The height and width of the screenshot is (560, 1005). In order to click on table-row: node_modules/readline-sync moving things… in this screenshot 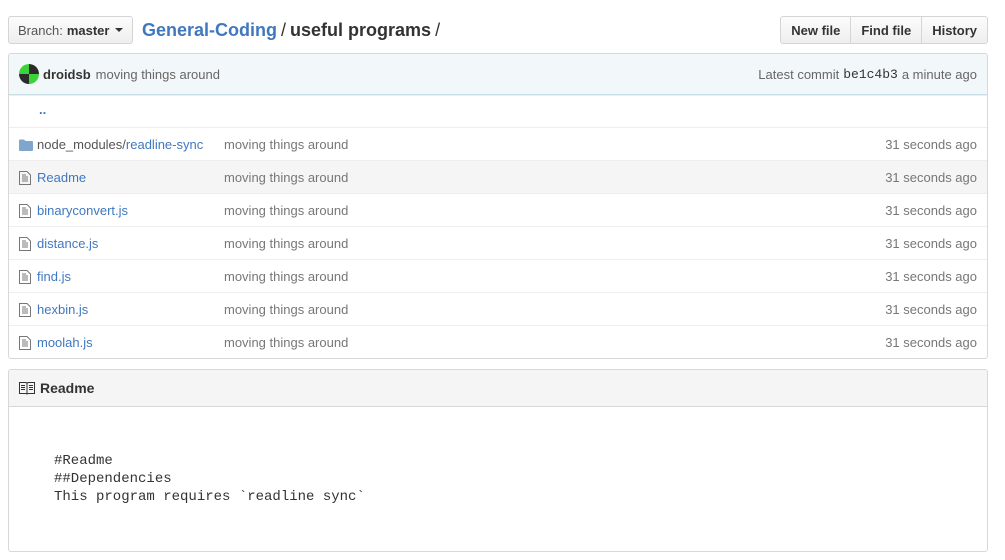, I will do `click(498, 143)`.